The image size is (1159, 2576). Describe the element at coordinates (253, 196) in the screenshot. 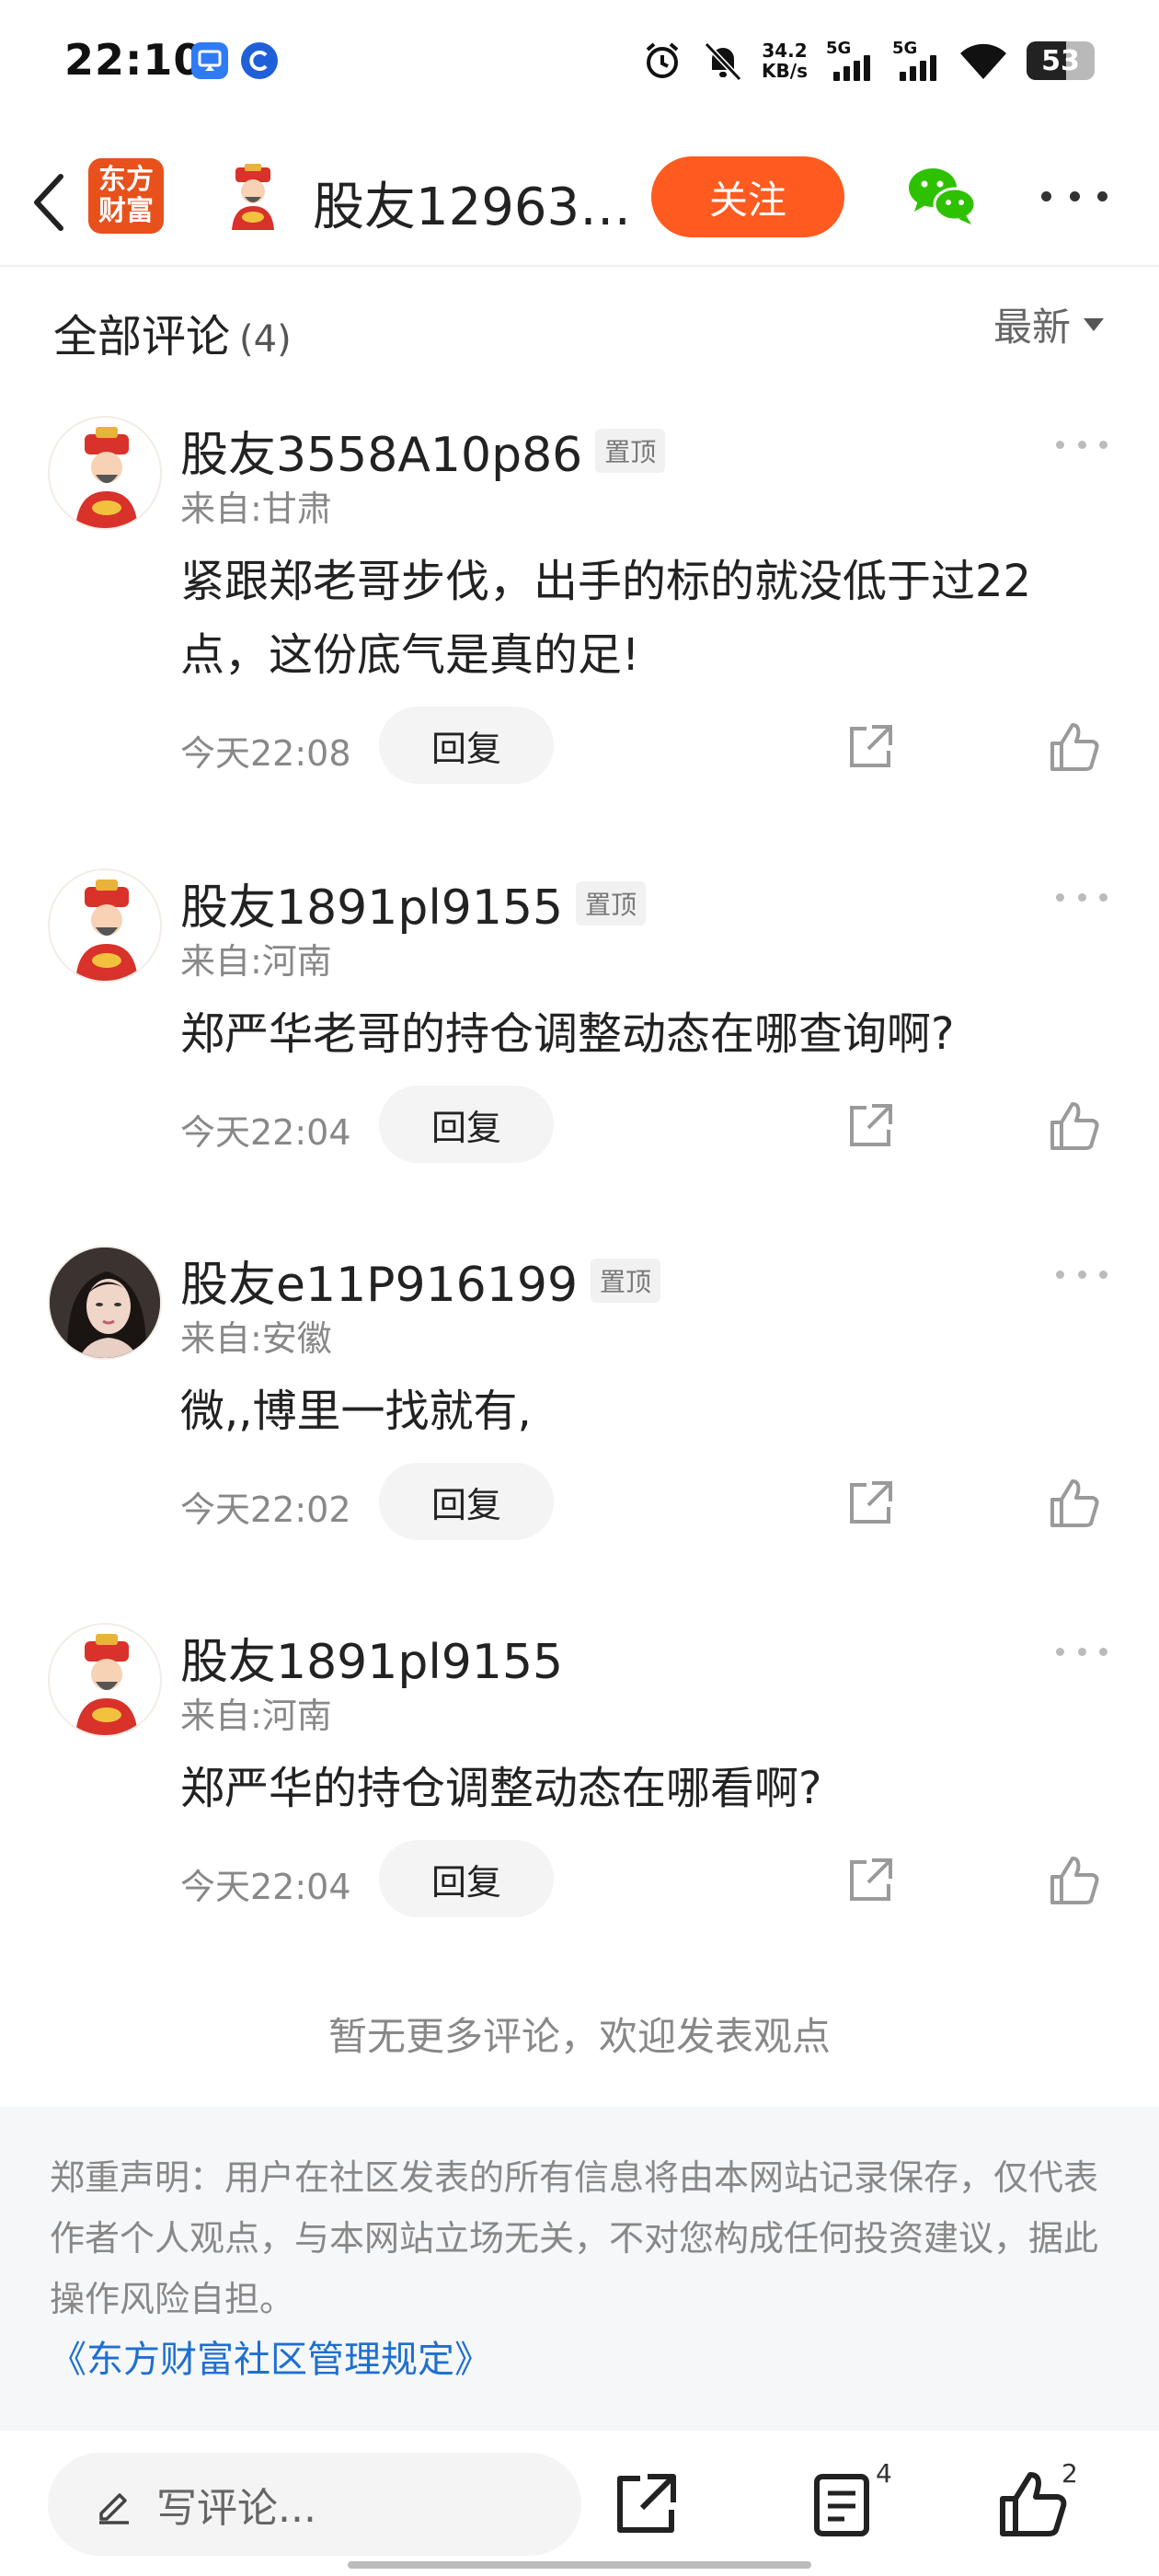

I see `author-avatar` at that location.